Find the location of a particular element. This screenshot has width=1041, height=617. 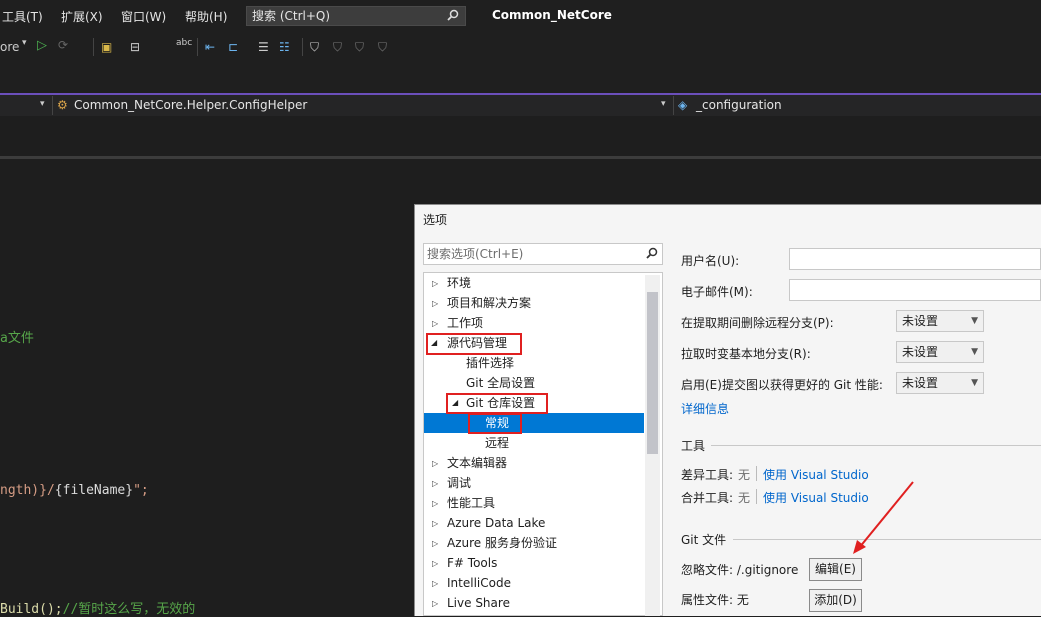

rebase-select: 未设置 ▼ is located at coordinates (940, 352).